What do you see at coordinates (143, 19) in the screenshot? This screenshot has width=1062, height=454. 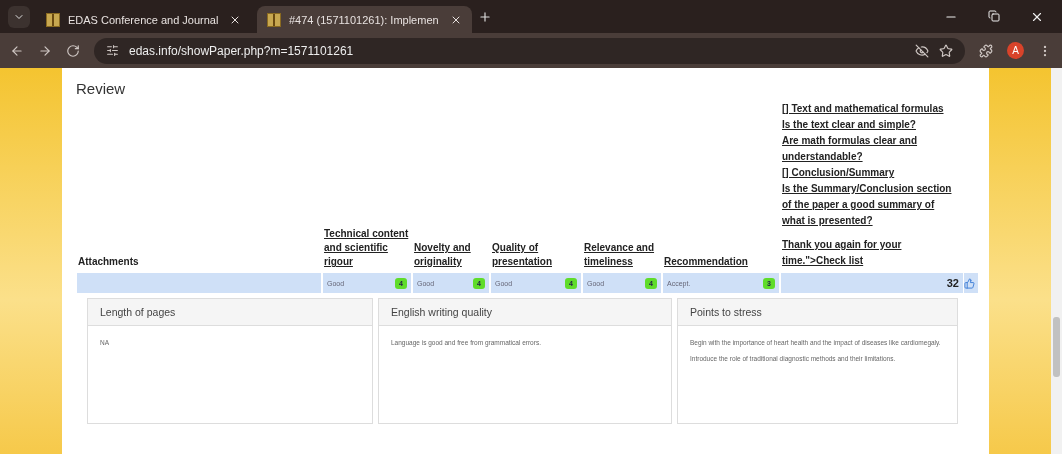 I see `browser-tab: EDAS Conference and Journal` at bounding box center [143, 19].